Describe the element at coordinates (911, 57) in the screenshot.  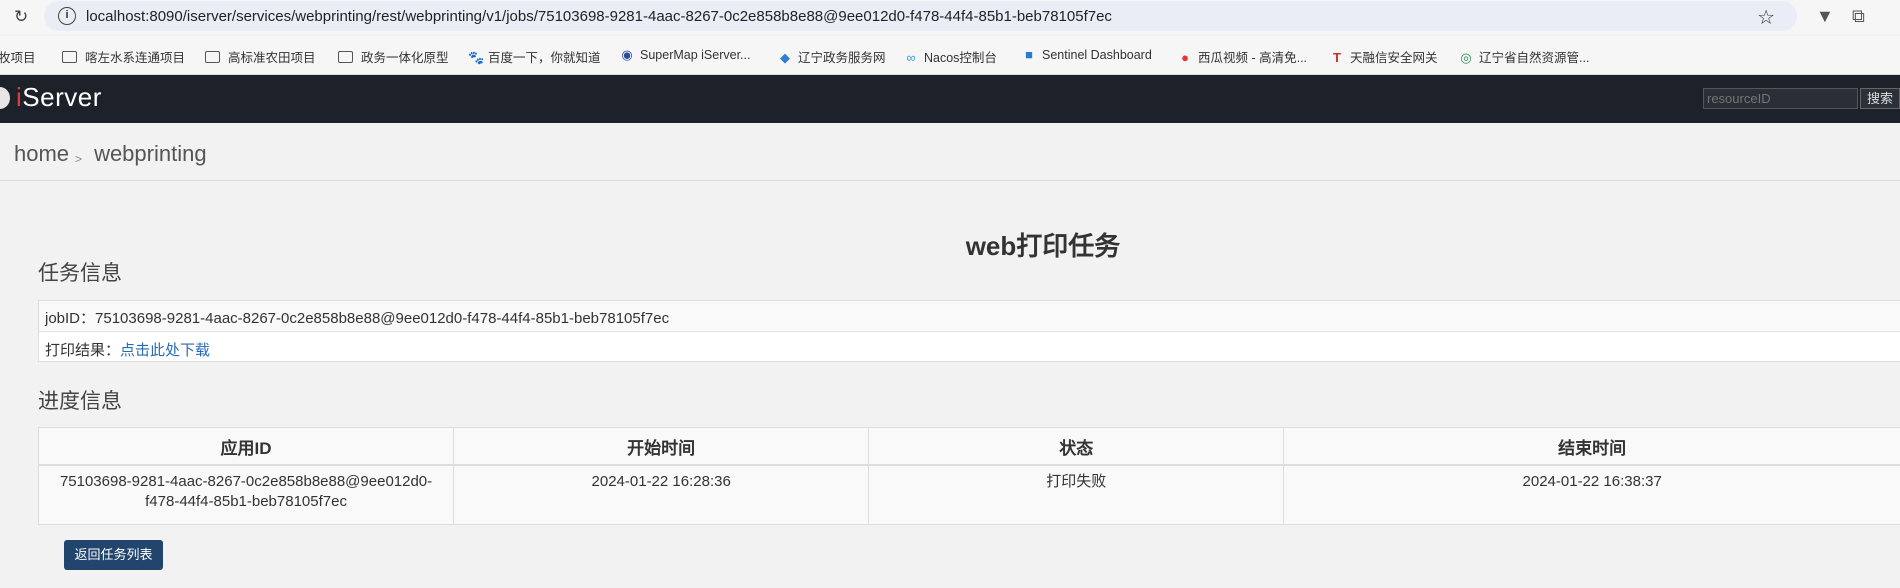
I see `nacos-icon: ∞` at that location.